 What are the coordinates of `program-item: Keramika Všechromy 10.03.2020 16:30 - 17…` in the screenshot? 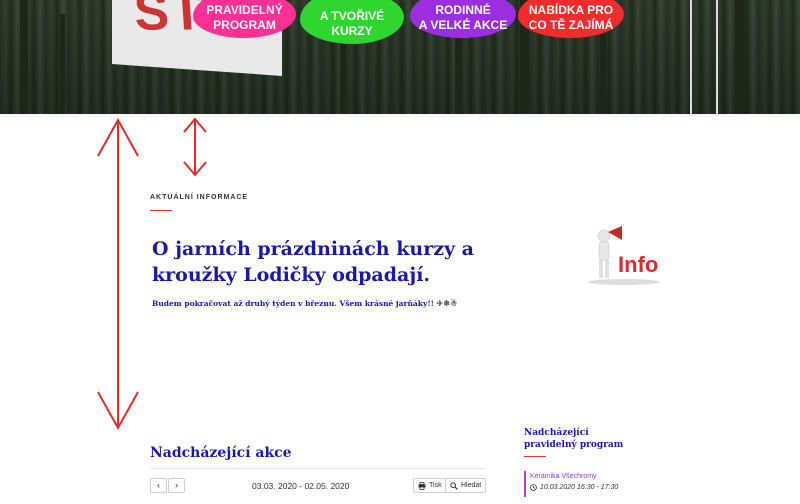 It's located at (589, 484).